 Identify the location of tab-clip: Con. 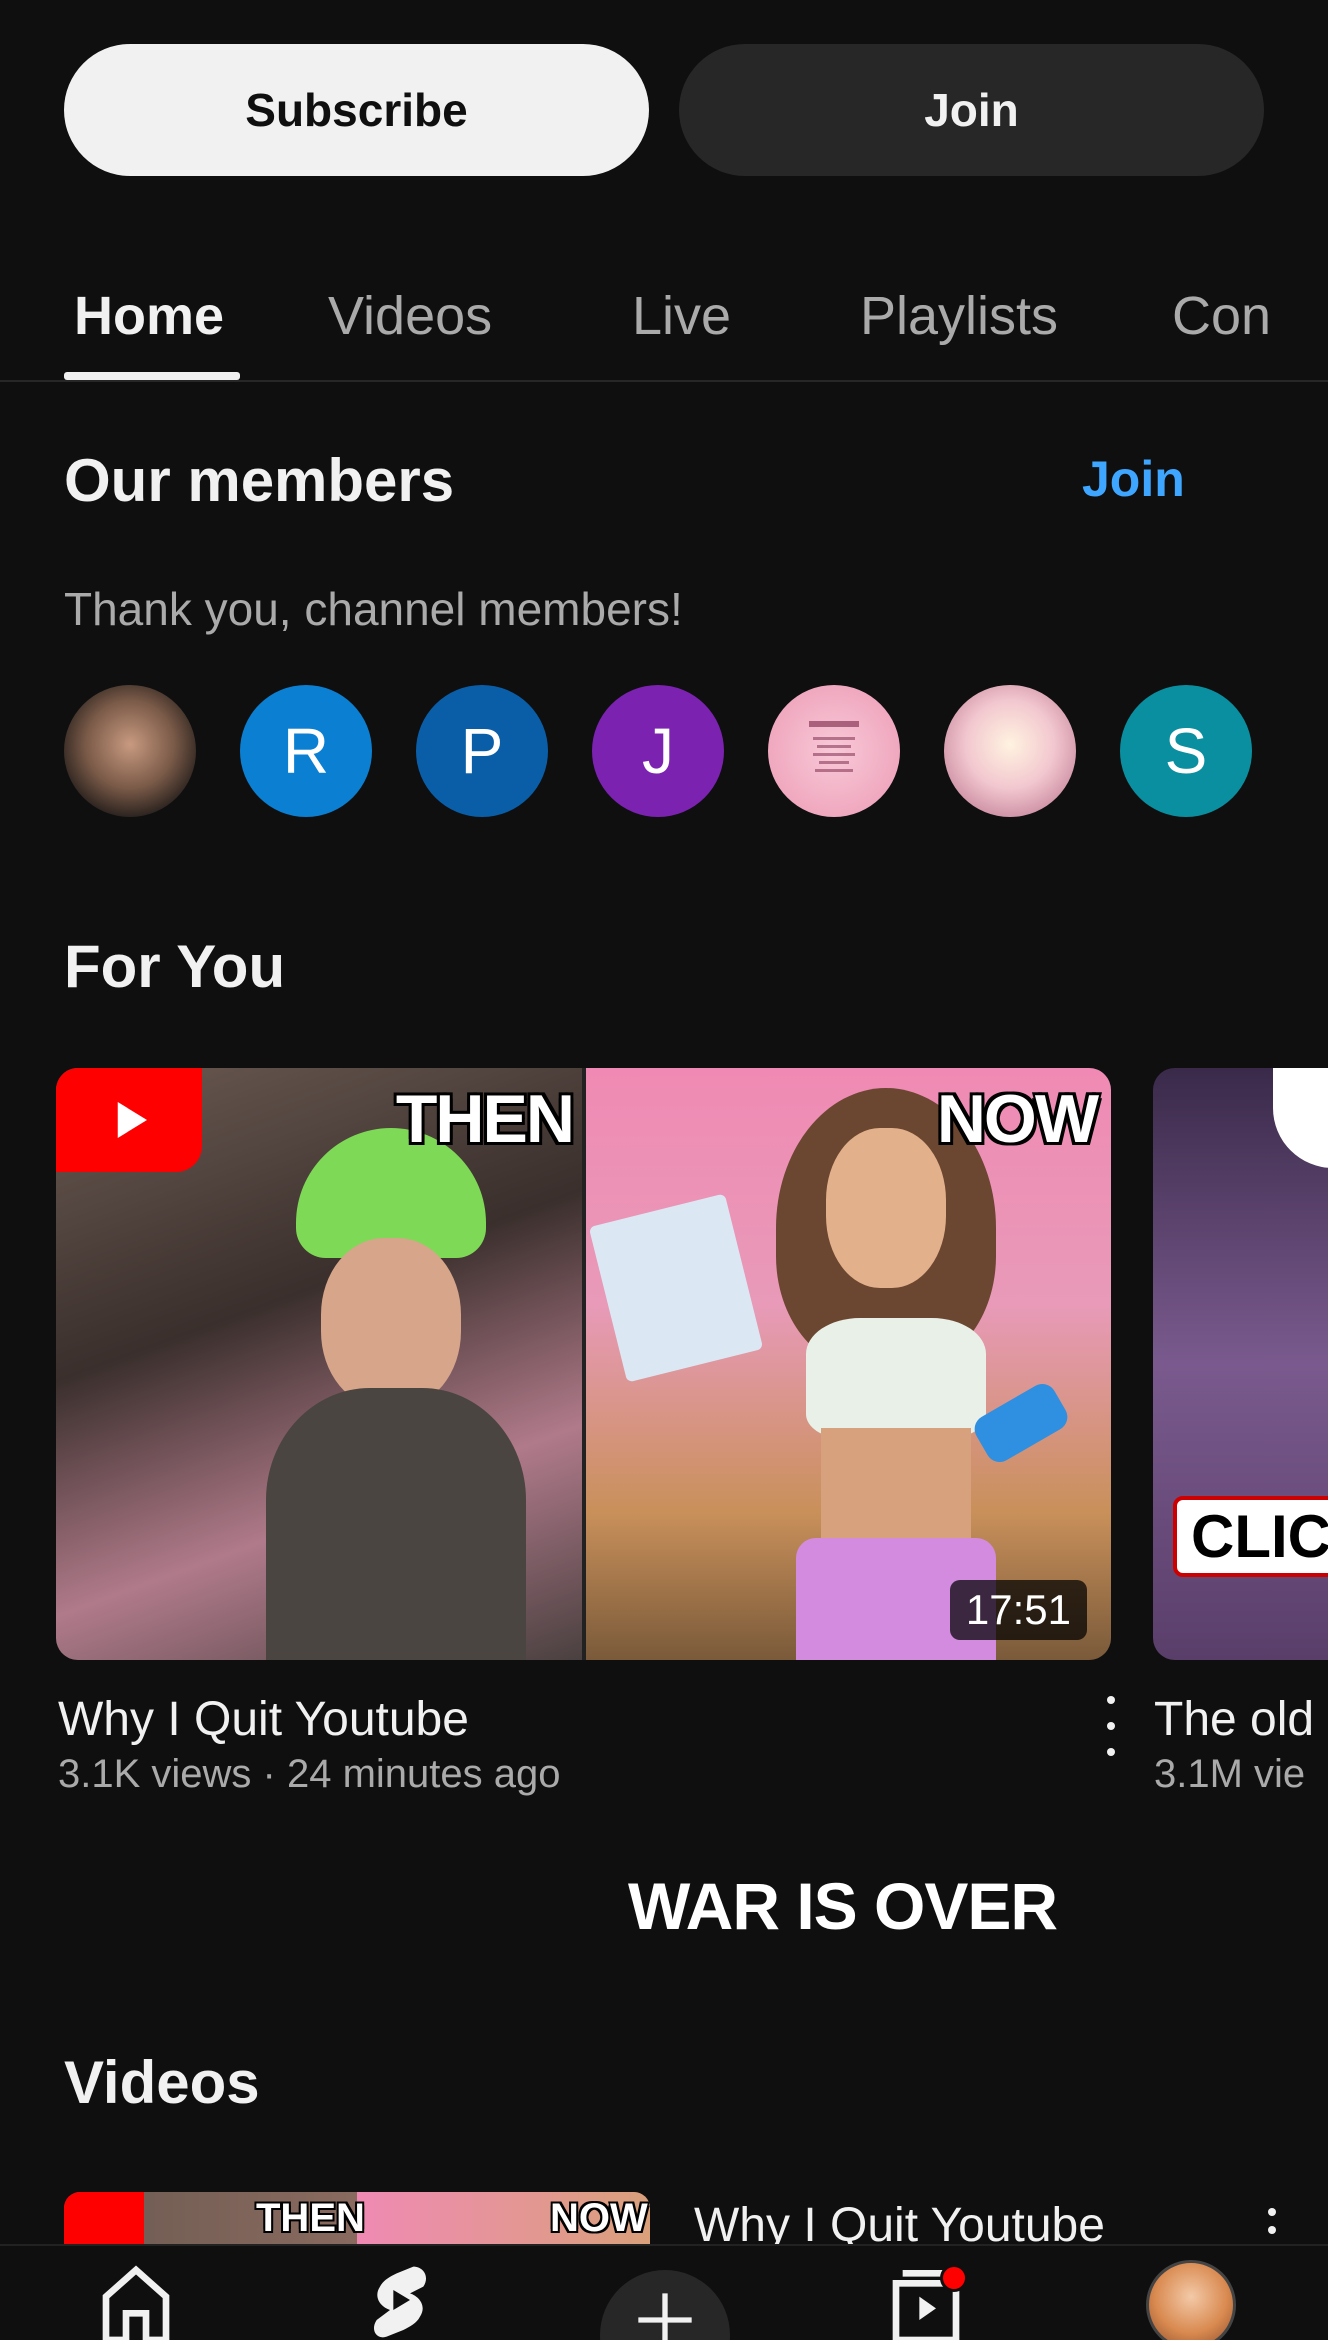
(1220, 315).